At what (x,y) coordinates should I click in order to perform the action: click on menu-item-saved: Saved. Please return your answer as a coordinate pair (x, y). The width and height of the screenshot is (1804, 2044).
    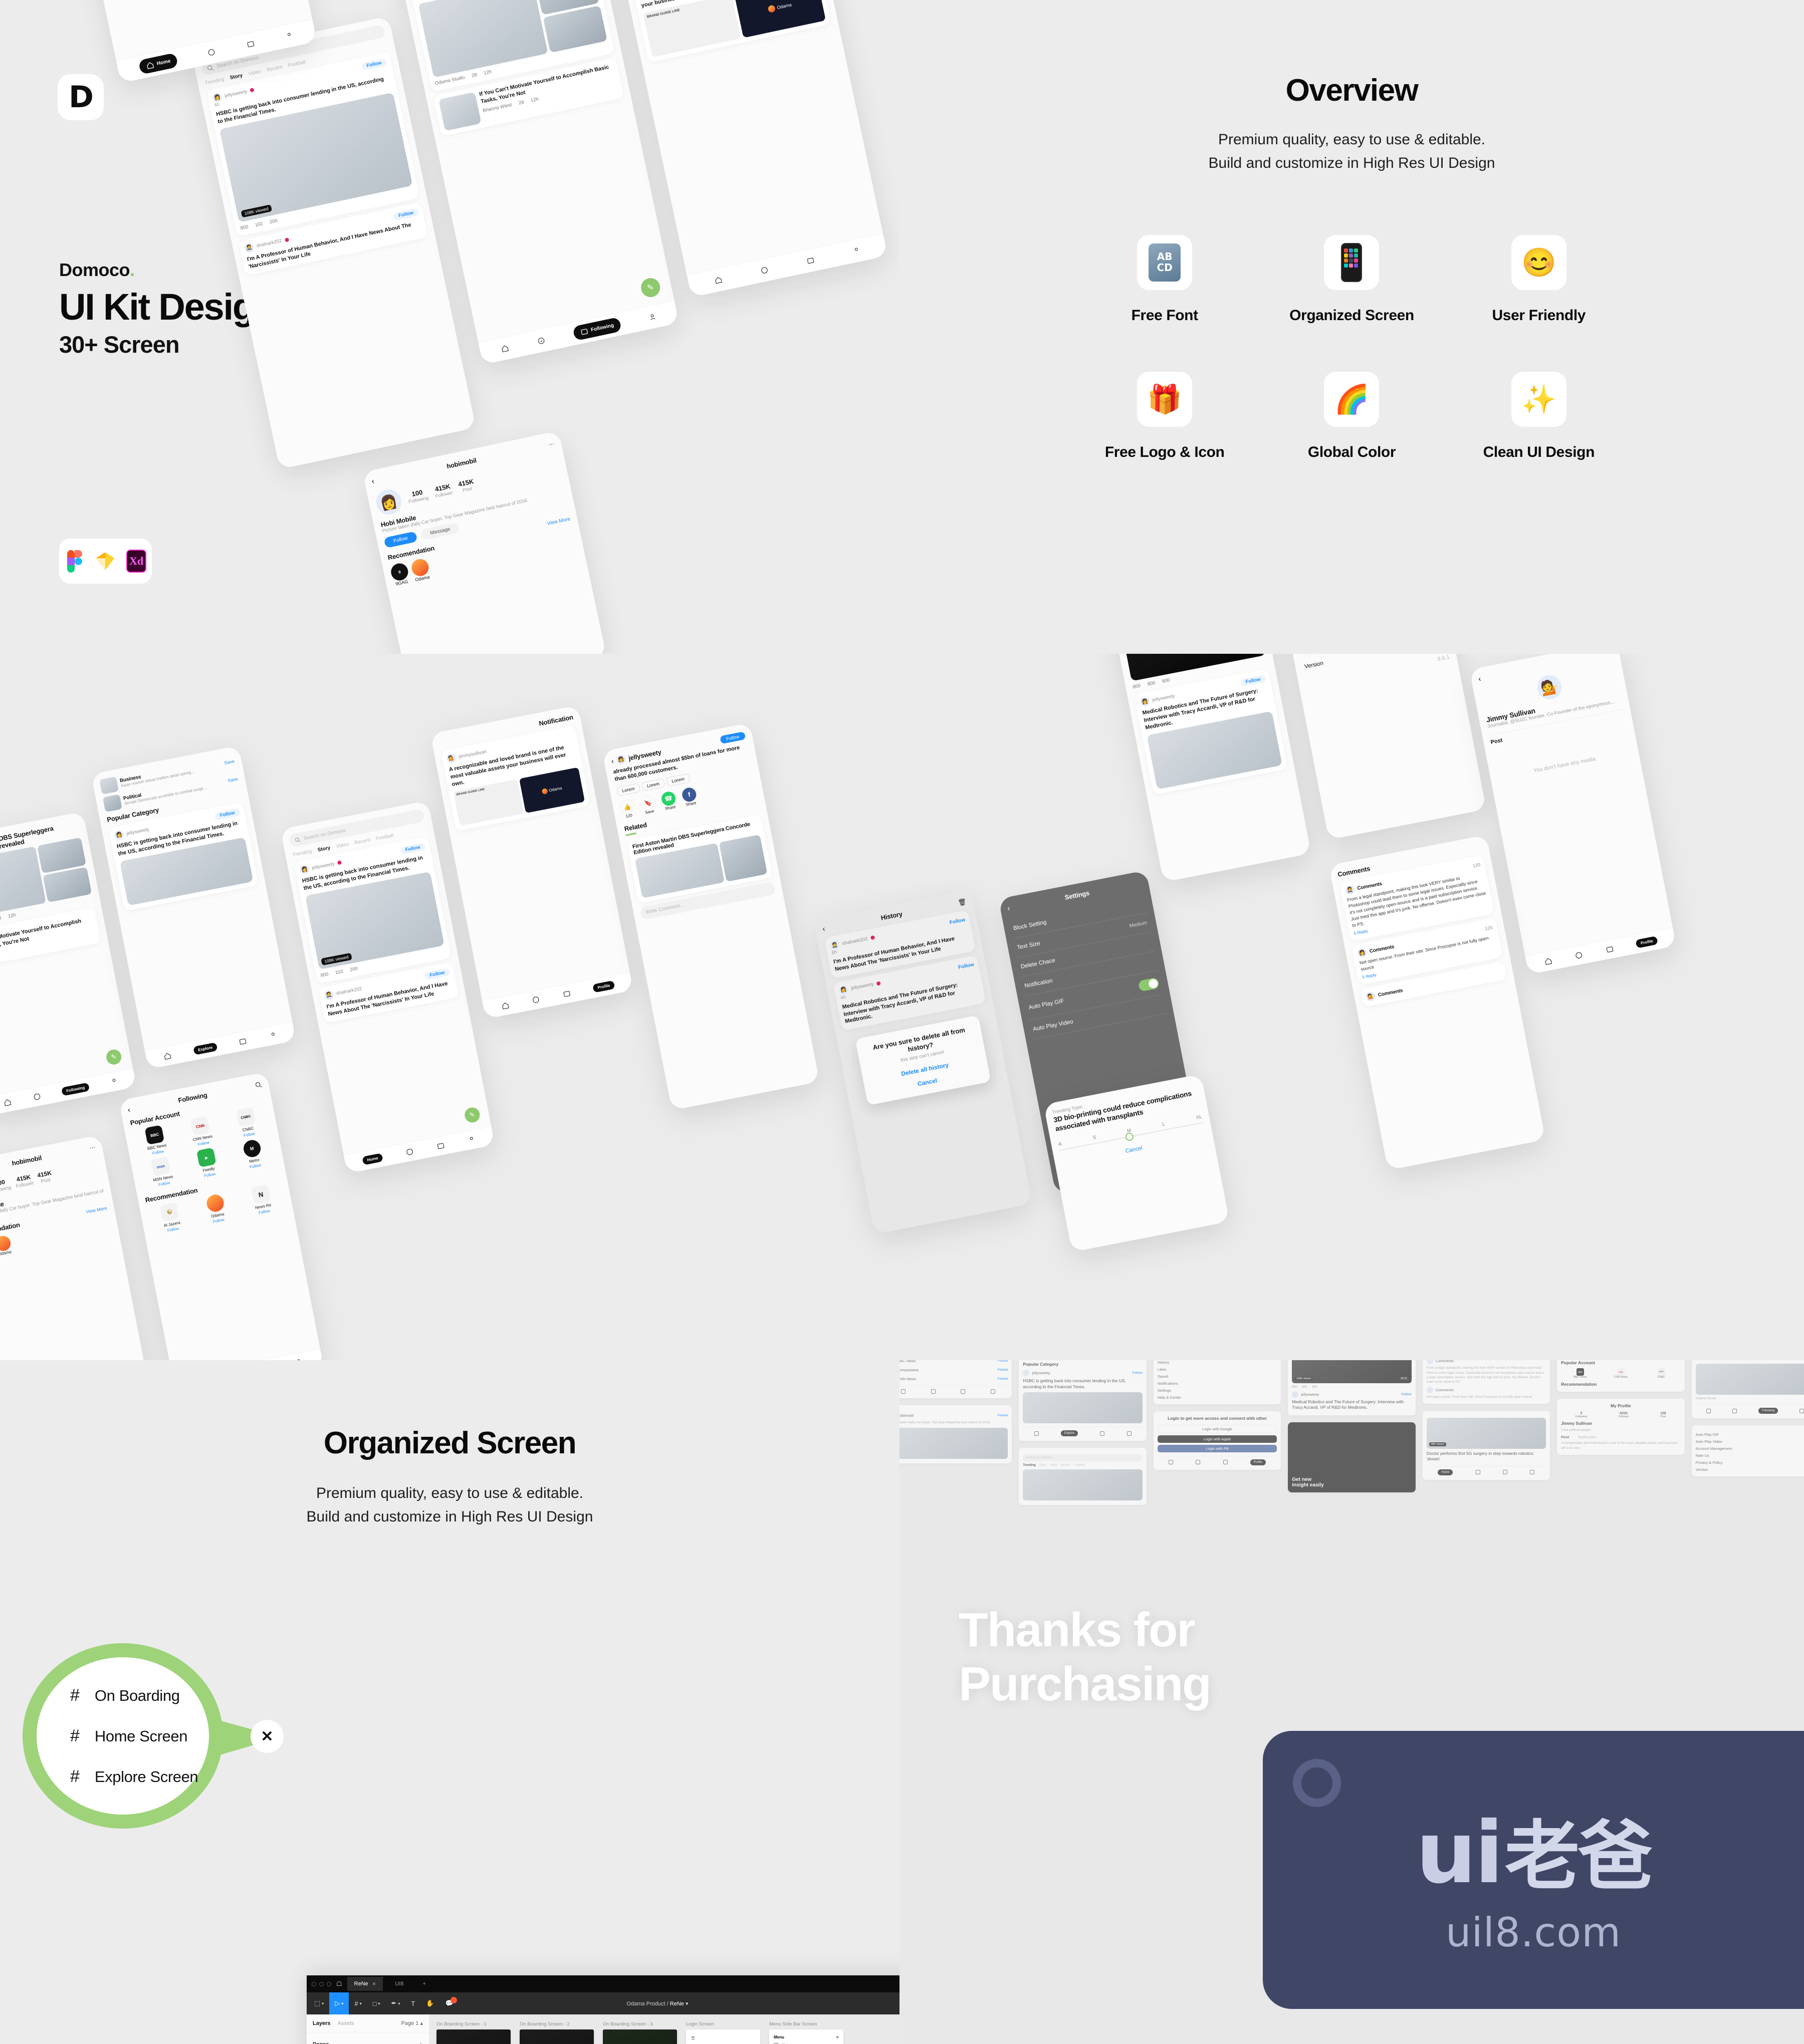
    Looking at the image, I should click on (1217, 1376).